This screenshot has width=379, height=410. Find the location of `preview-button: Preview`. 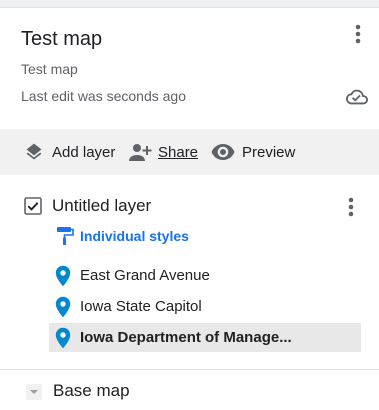

preview-button: Preview is located at coordinates (253, 152).